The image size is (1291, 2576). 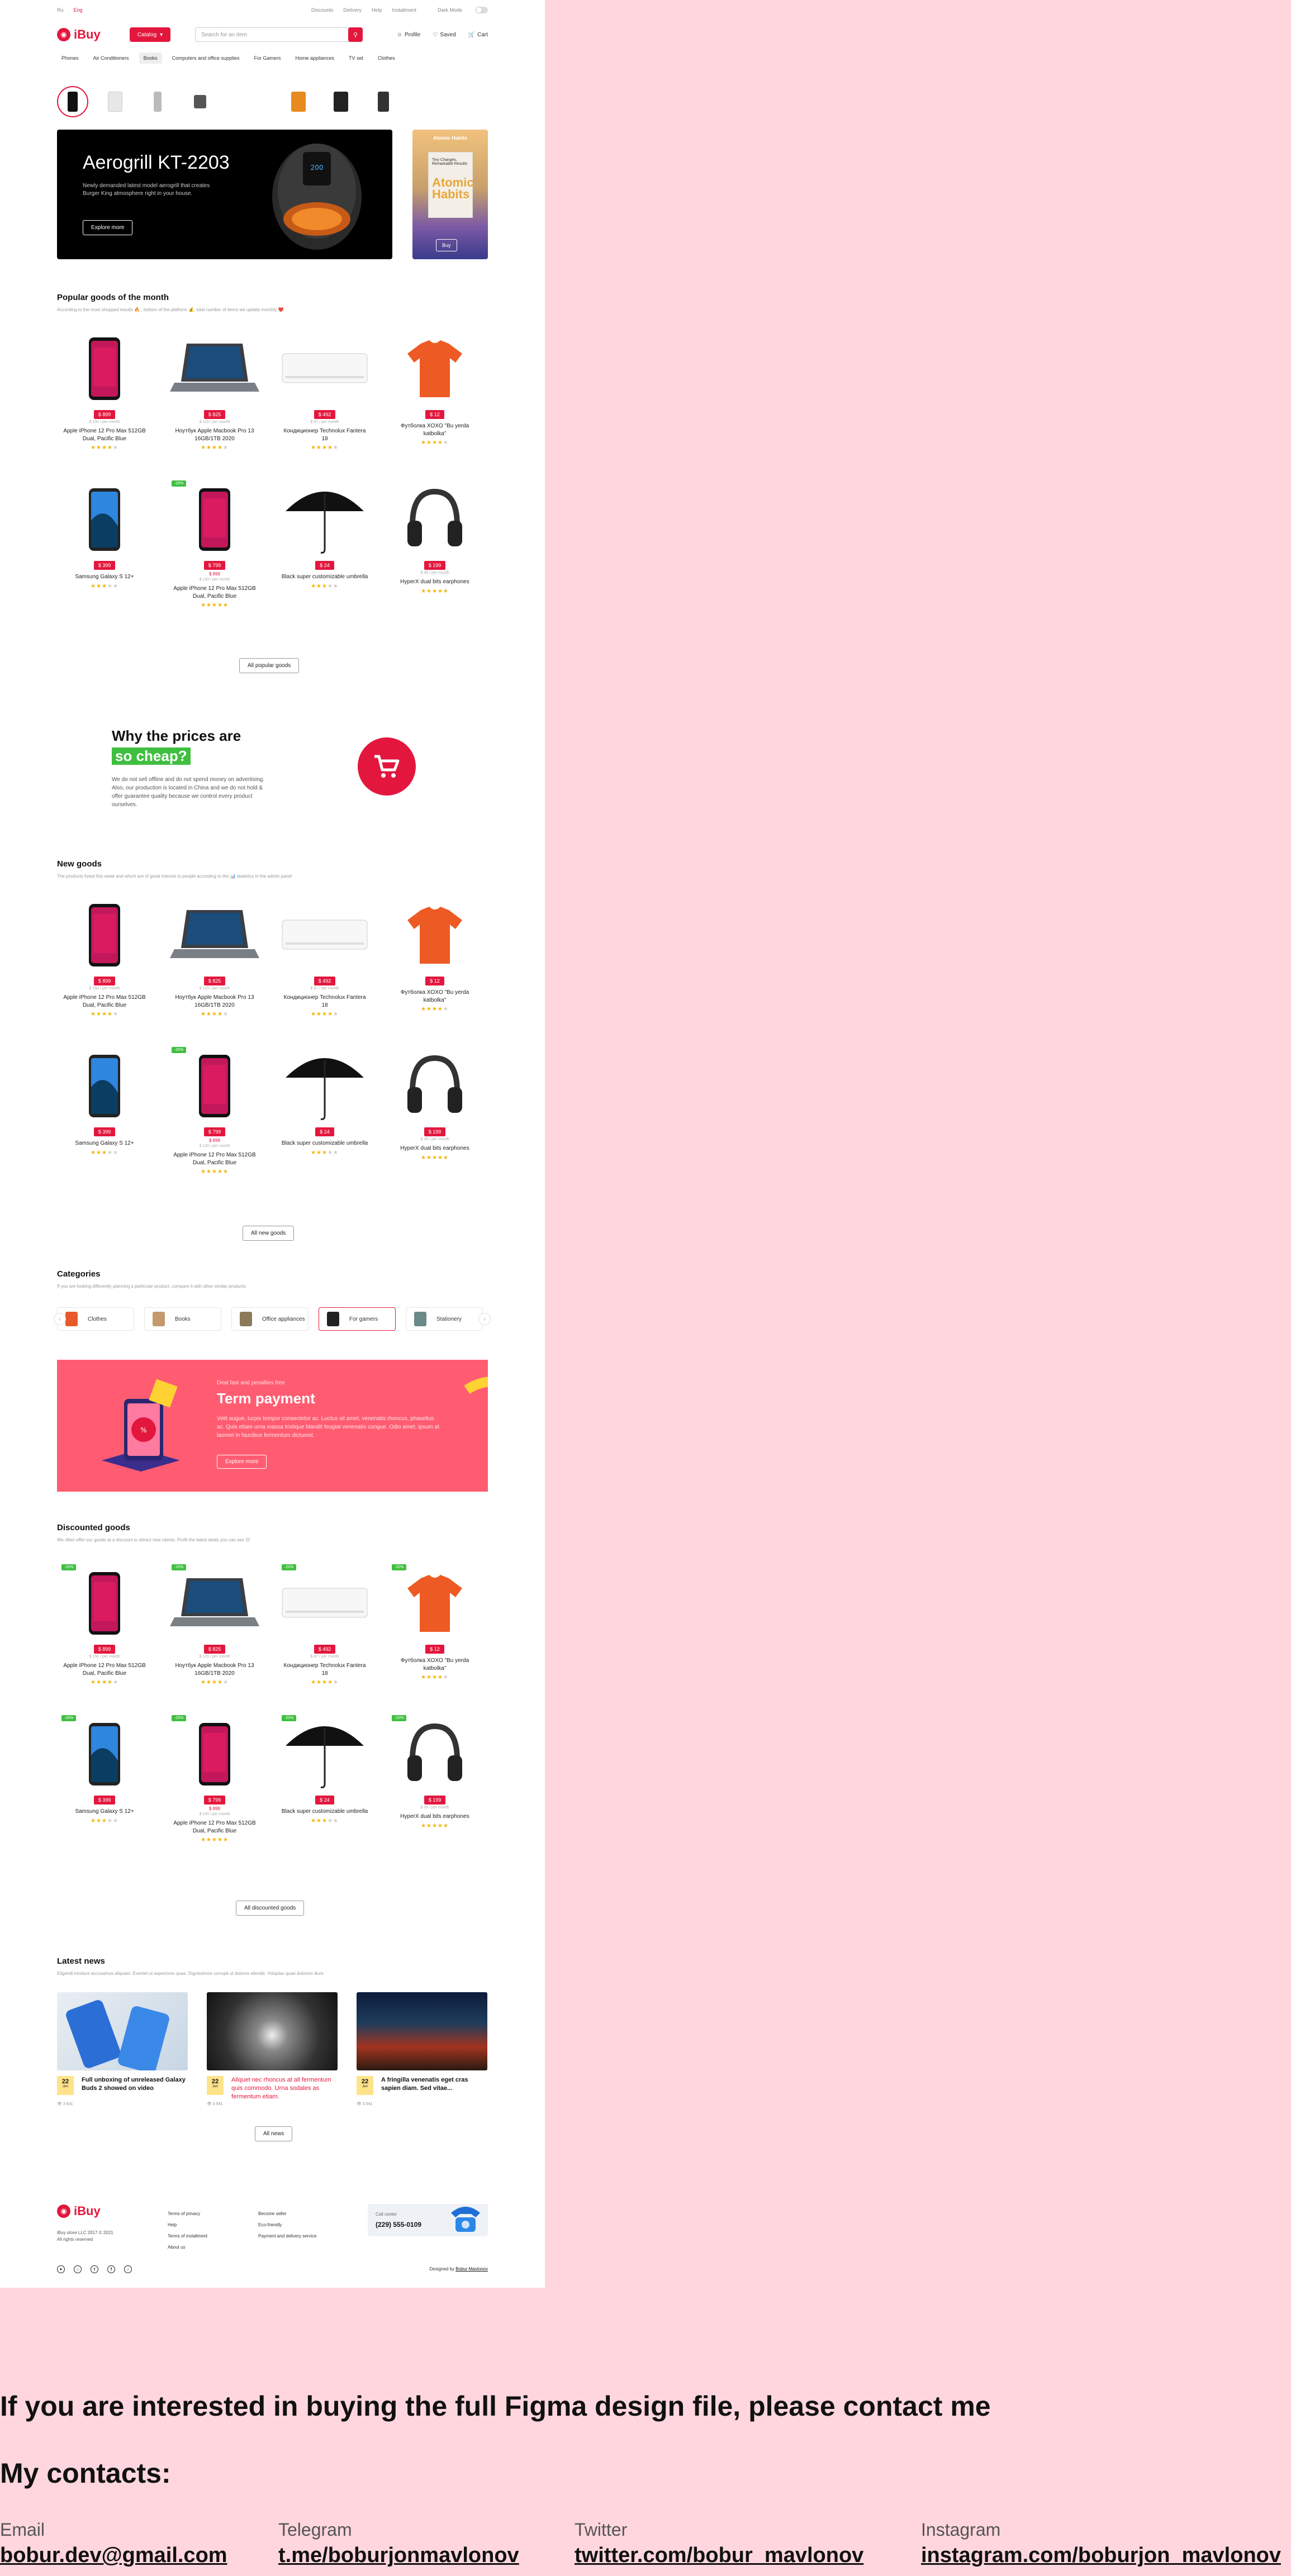 I want to click on lang-ru: Ru, so click(x=60, y=10).